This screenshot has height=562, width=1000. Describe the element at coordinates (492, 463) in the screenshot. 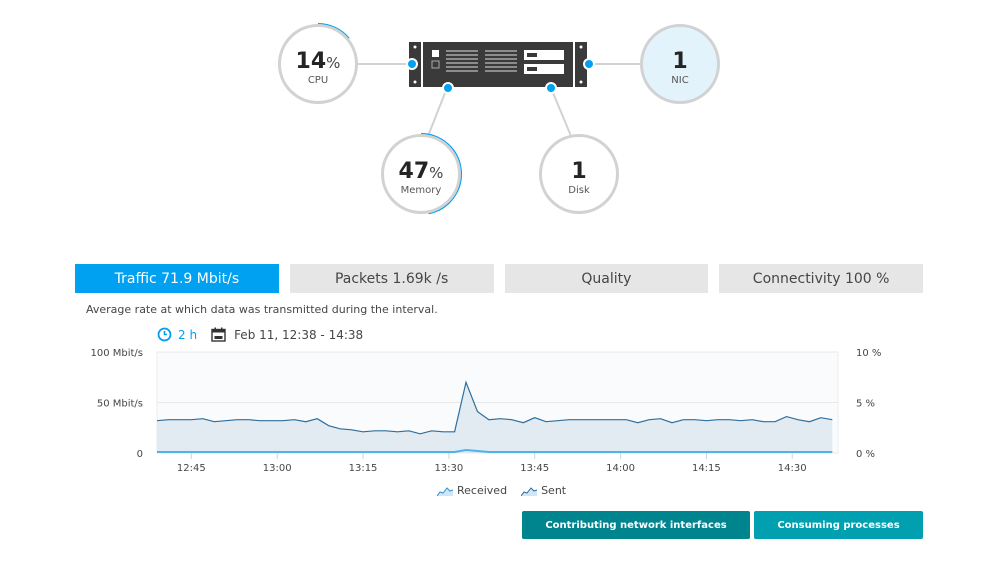

I see `x-axis: 12:45 13:00 13:15 13:30 13:45 14:00 14:15 14:30` at that location.